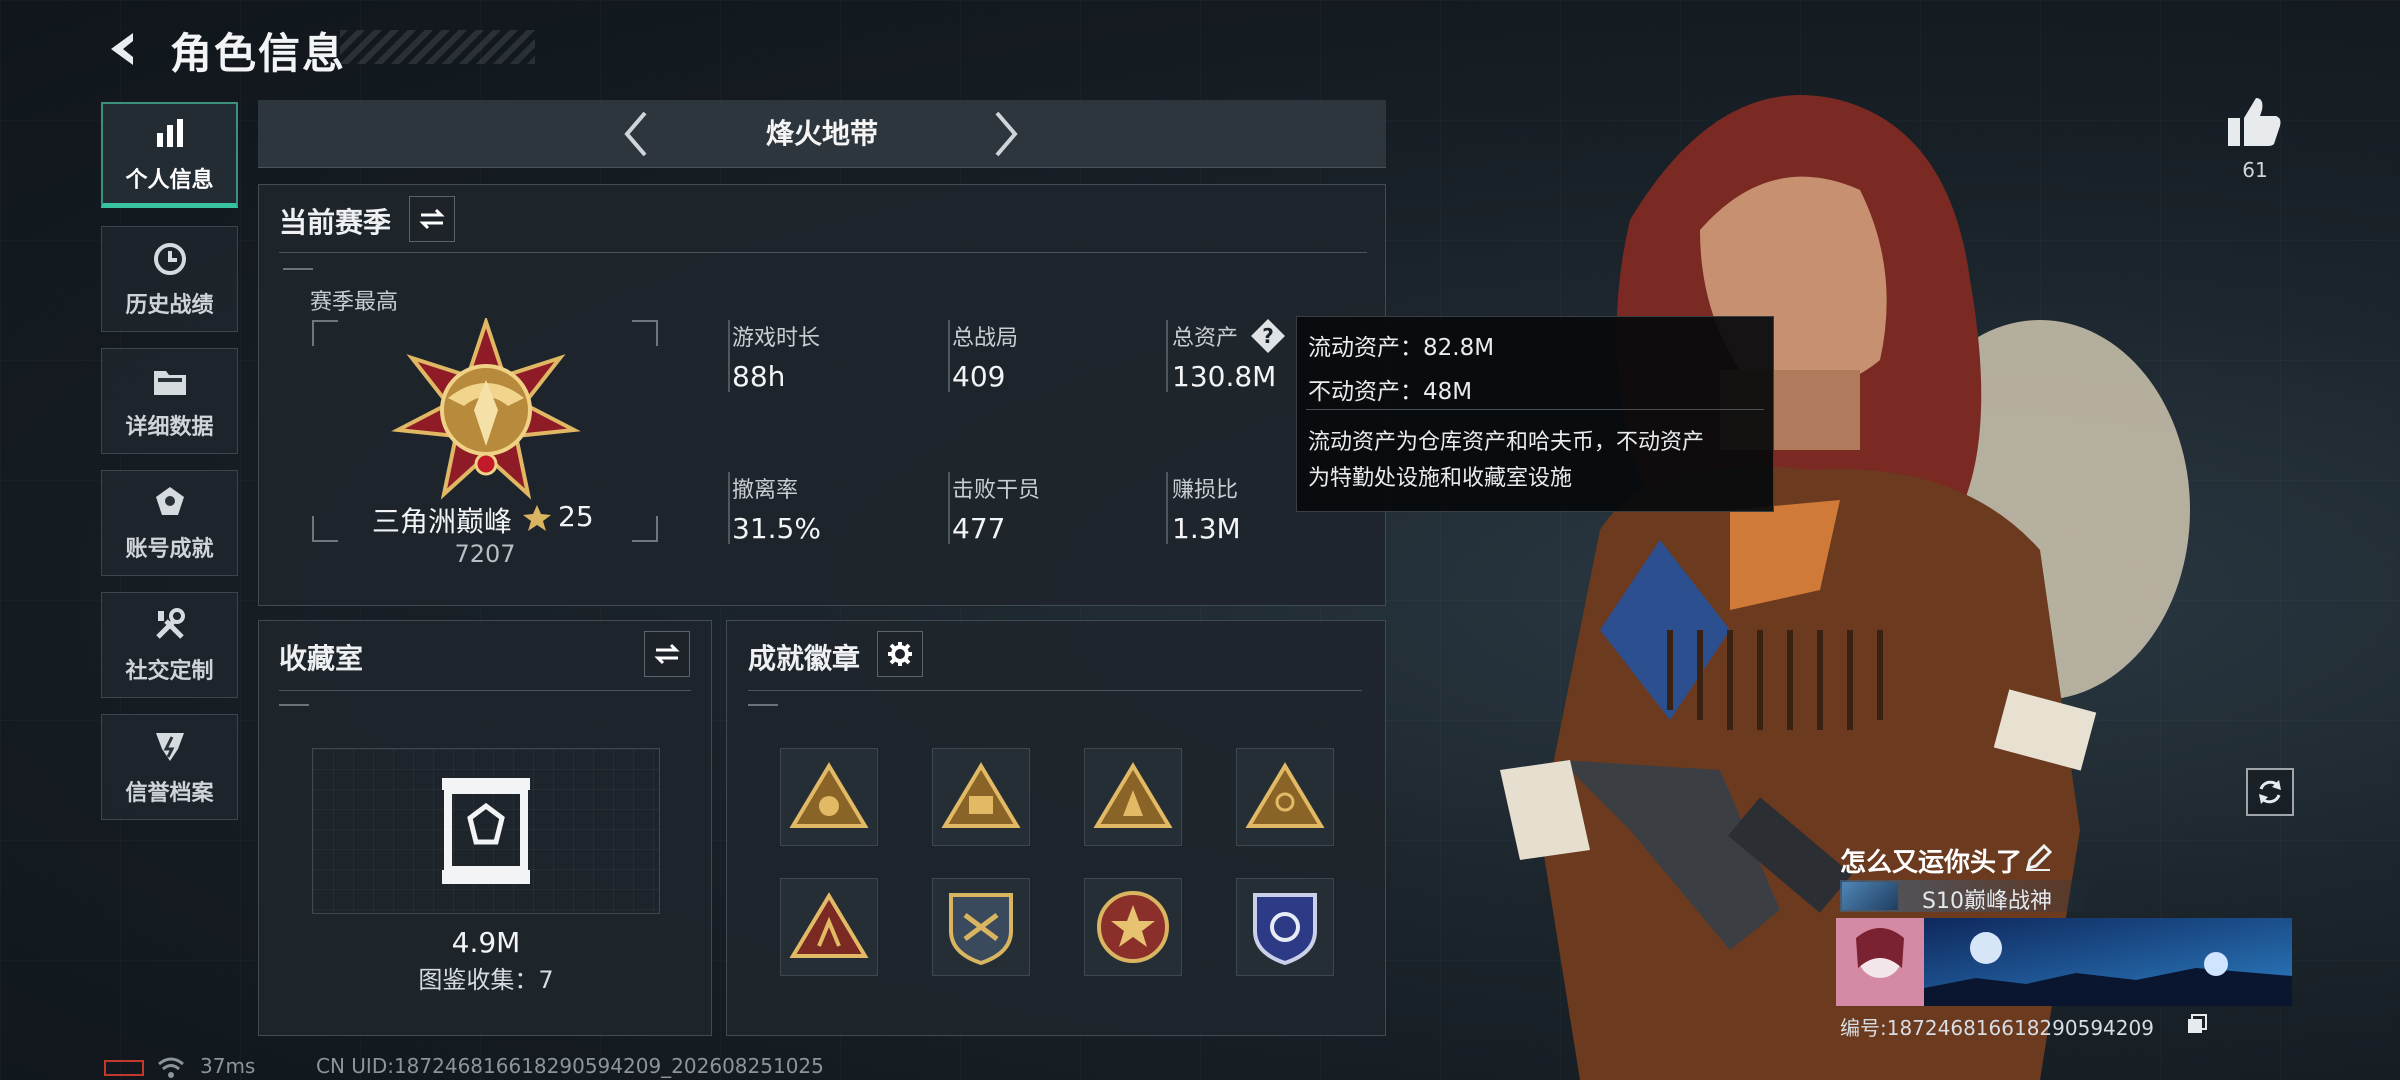  I want to click on help-icon: ?, so click(1268, 338).